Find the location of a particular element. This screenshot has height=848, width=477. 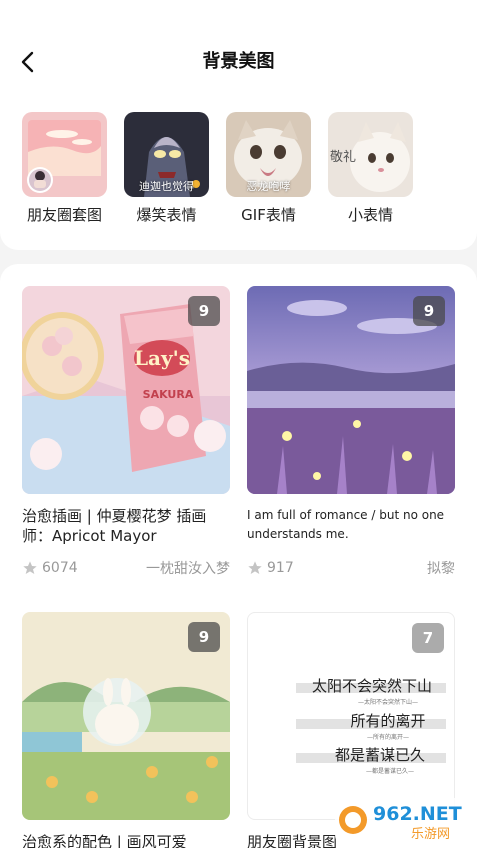

page-title: 背景美图 is located at coordinates (238, 61).